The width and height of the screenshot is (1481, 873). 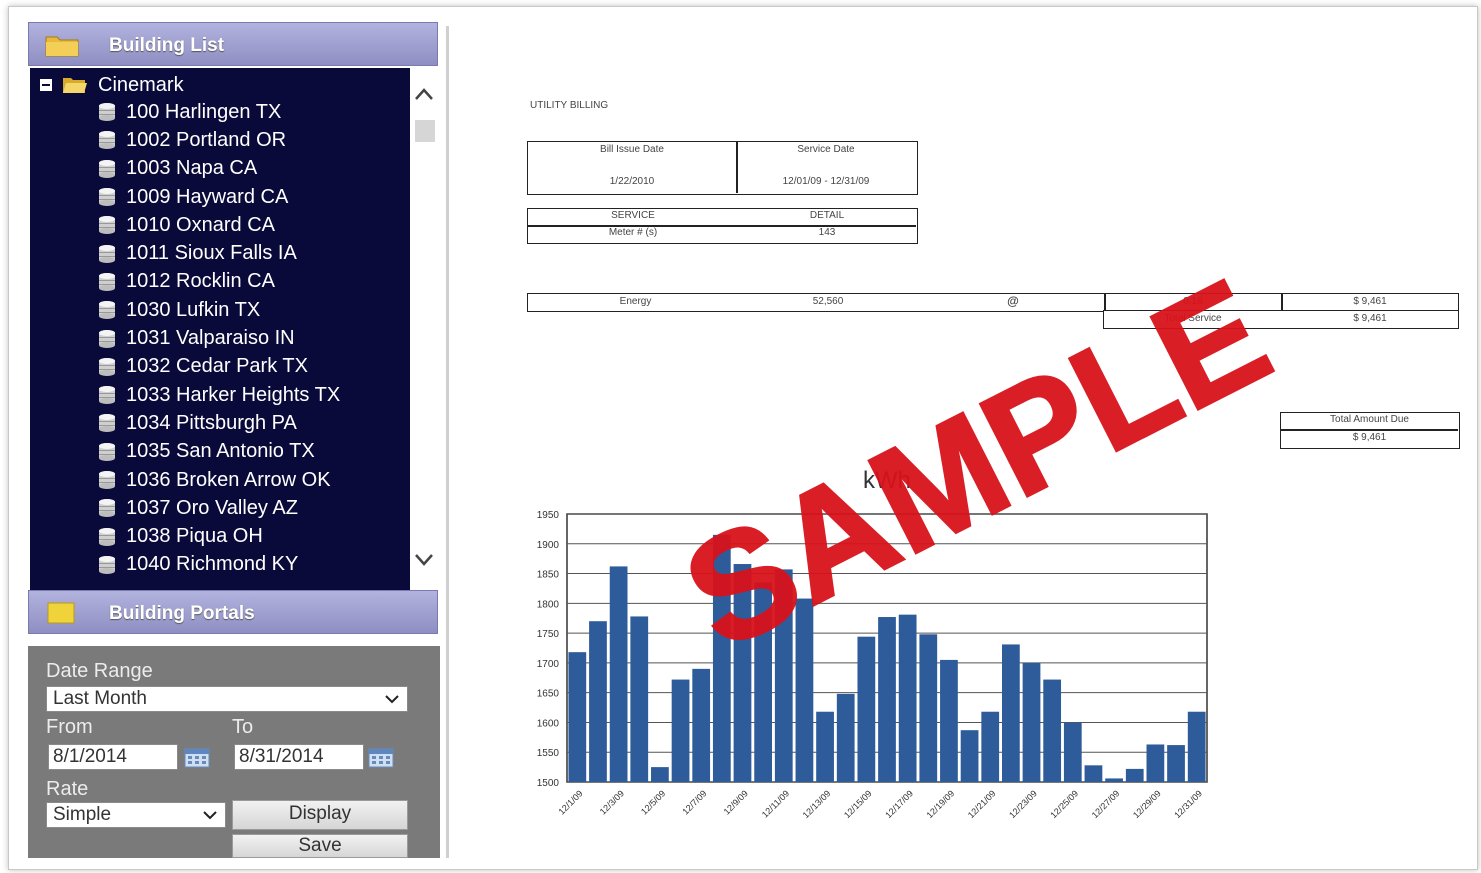 What do you see at coordinates (1188, 804) in the screenshot?
I see `x-tick-label: 12/31/09` at bounding box center [1188, 804].